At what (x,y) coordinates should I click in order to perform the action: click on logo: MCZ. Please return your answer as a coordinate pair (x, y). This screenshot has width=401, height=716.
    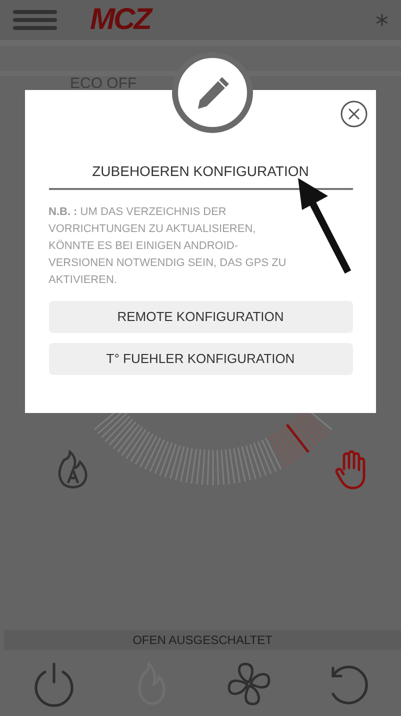
    Looking at the image, I should click on (120, 20).